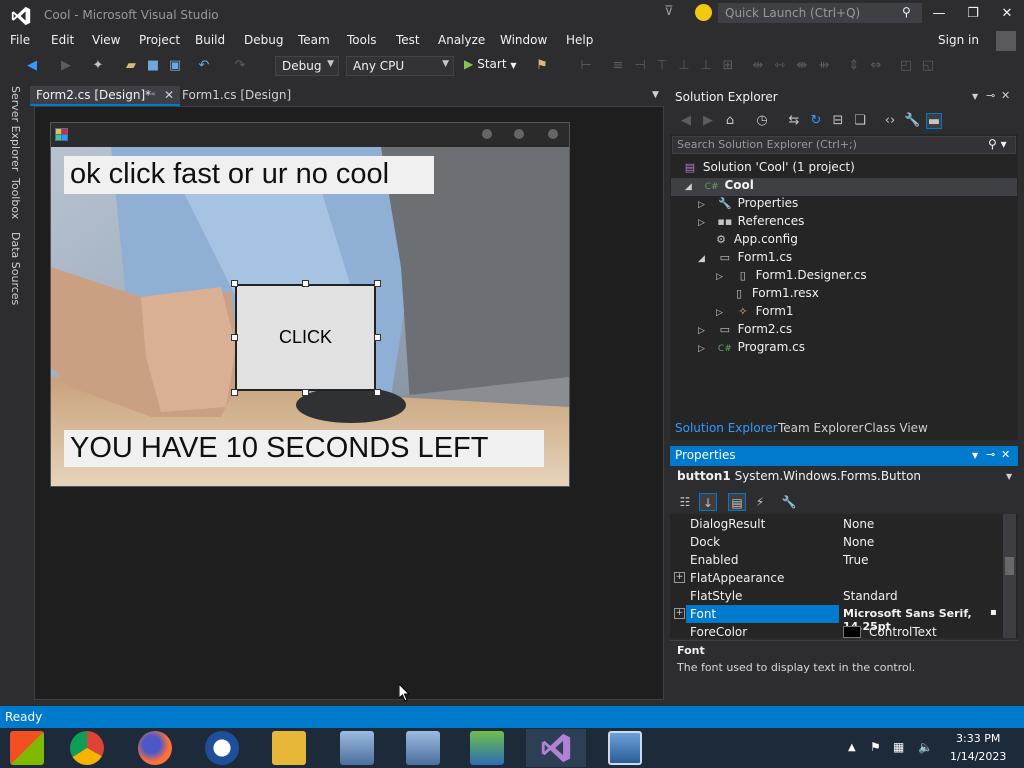 This screenshot has width=1024, height=768. What do you see at coordinates (106, 40) in the screenshot?
I see `menu-view: View` at bounding box center [106, 40].